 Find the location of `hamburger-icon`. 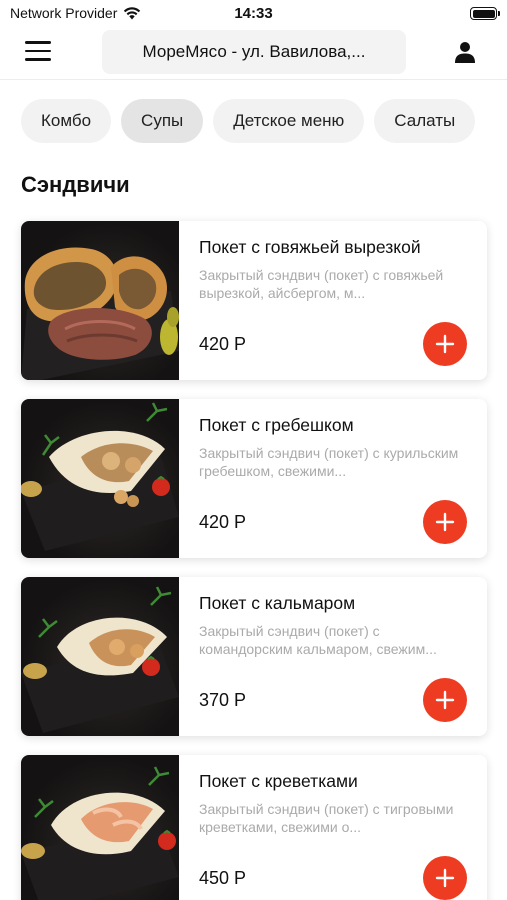

hamburger-icon is located at coordinates (38, 52).